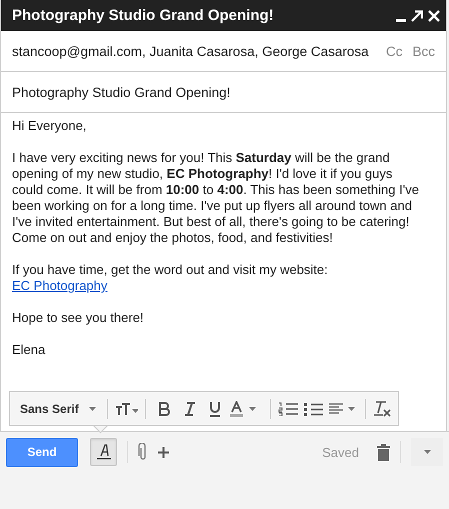  What do you see at coordinates (126, 408) in the screenshot?
I see `text-size-icon` at bounding box center [126, 408].